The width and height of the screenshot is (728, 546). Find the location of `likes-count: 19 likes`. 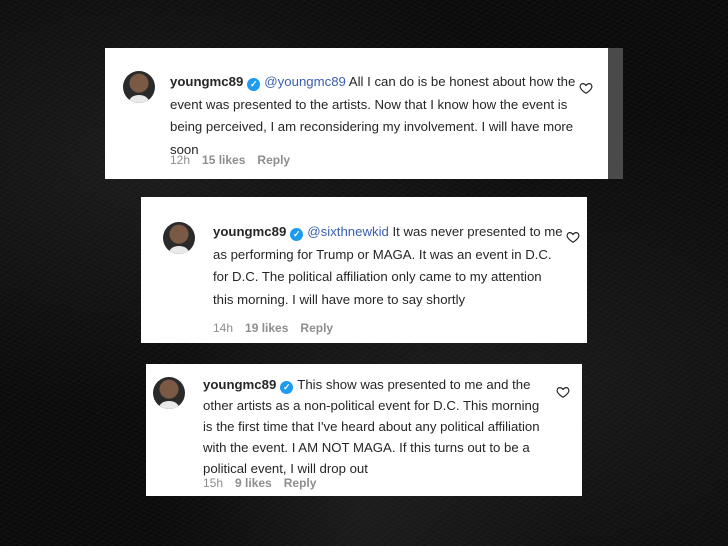

likes-count: 19 likes is located at coordinates (266, 328).